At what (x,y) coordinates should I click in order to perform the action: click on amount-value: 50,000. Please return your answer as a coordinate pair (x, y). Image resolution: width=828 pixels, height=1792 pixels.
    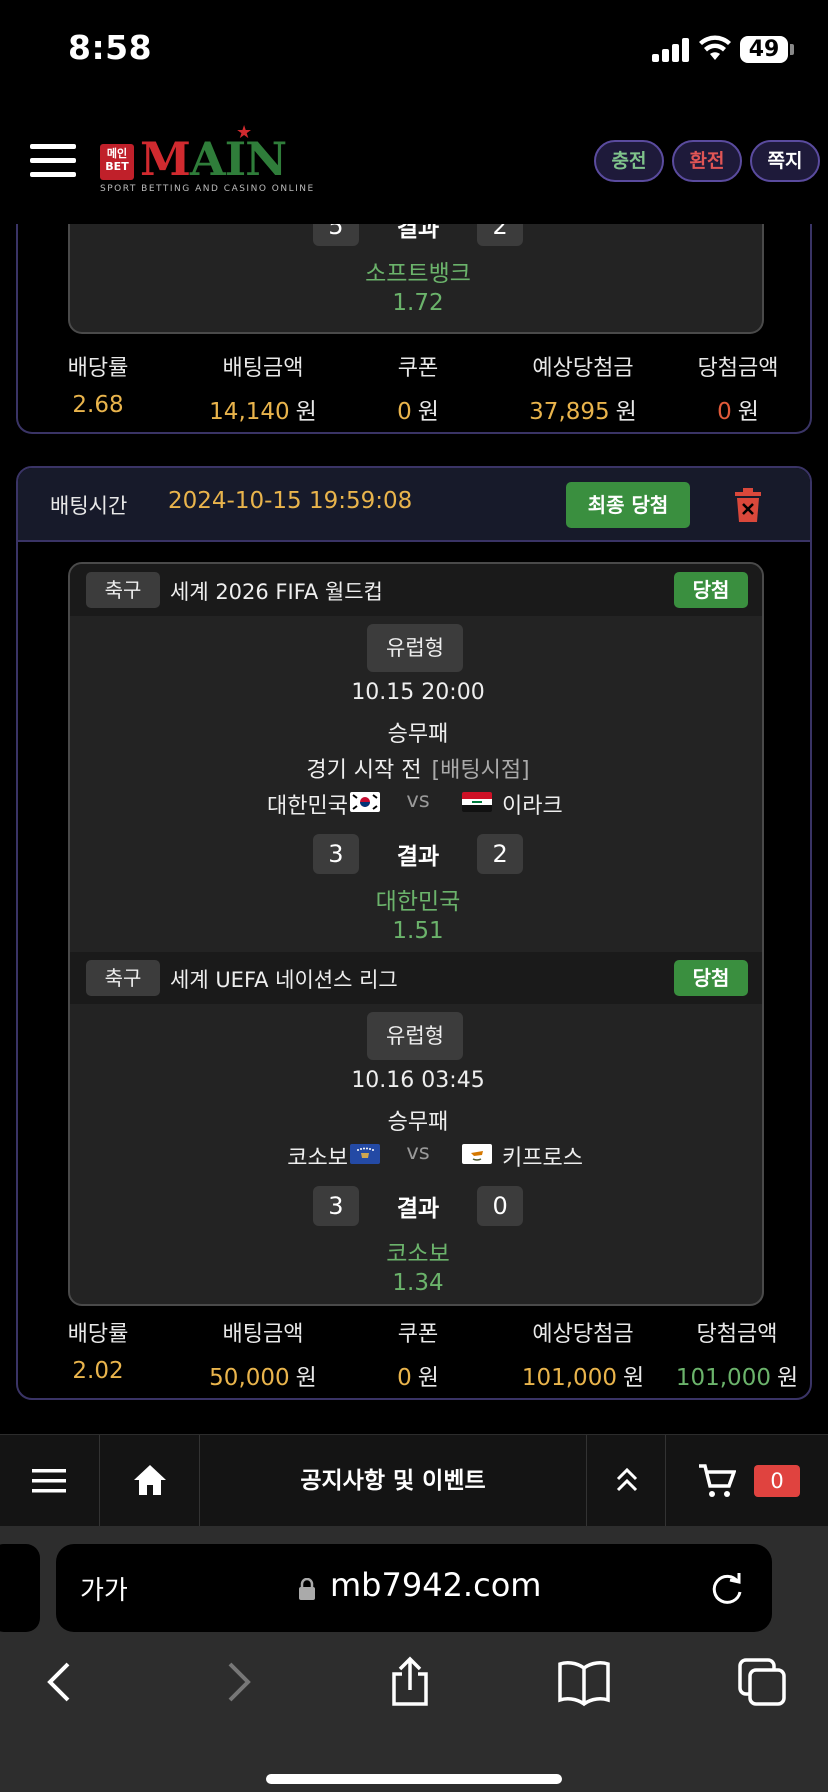
    Looking at the image, I should click on (249, 1378).